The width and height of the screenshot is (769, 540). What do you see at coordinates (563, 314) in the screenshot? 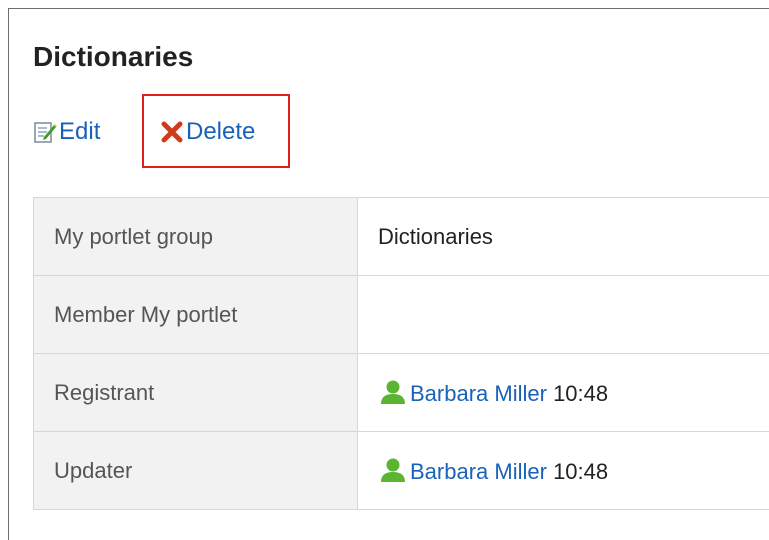
I see `member-portlet-value` at bounding box center [563, 314].